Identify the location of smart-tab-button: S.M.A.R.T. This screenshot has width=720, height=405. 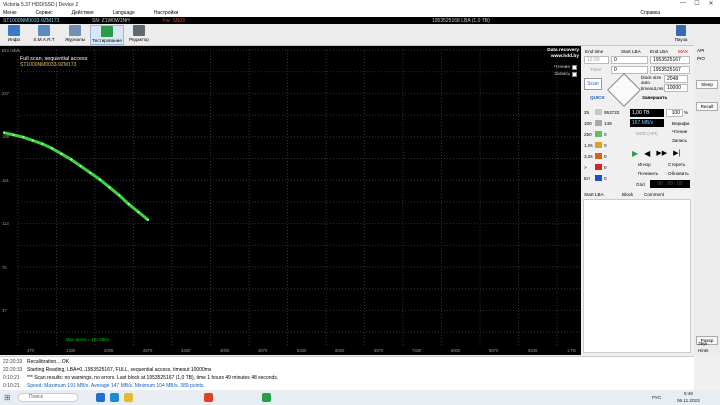
(44, 35).